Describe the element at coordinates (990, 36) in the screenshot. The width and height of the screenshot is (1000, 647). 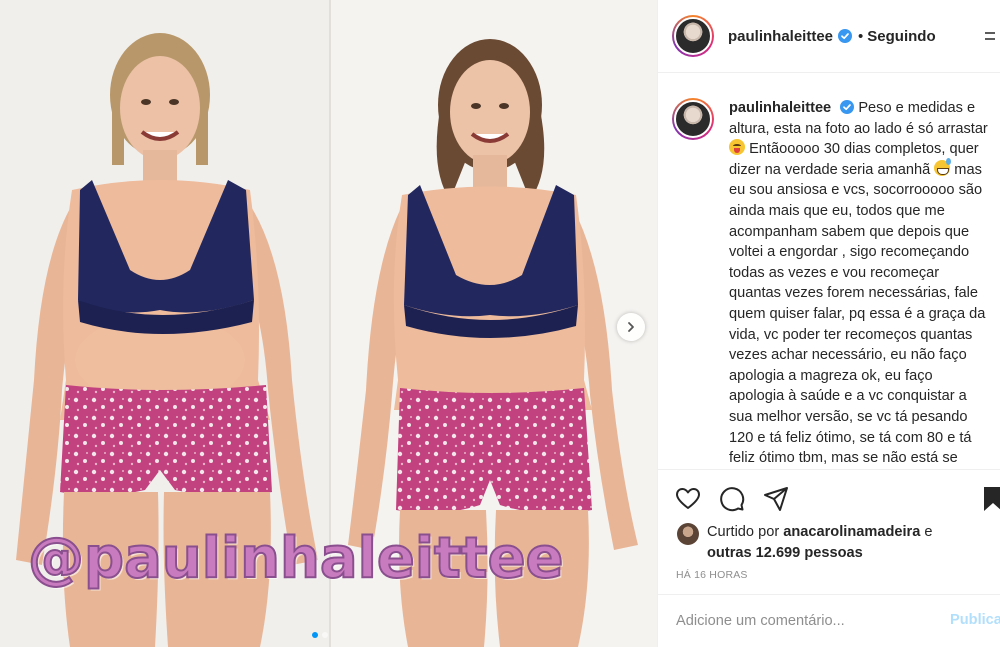
I see `more-options-icon` at that location.